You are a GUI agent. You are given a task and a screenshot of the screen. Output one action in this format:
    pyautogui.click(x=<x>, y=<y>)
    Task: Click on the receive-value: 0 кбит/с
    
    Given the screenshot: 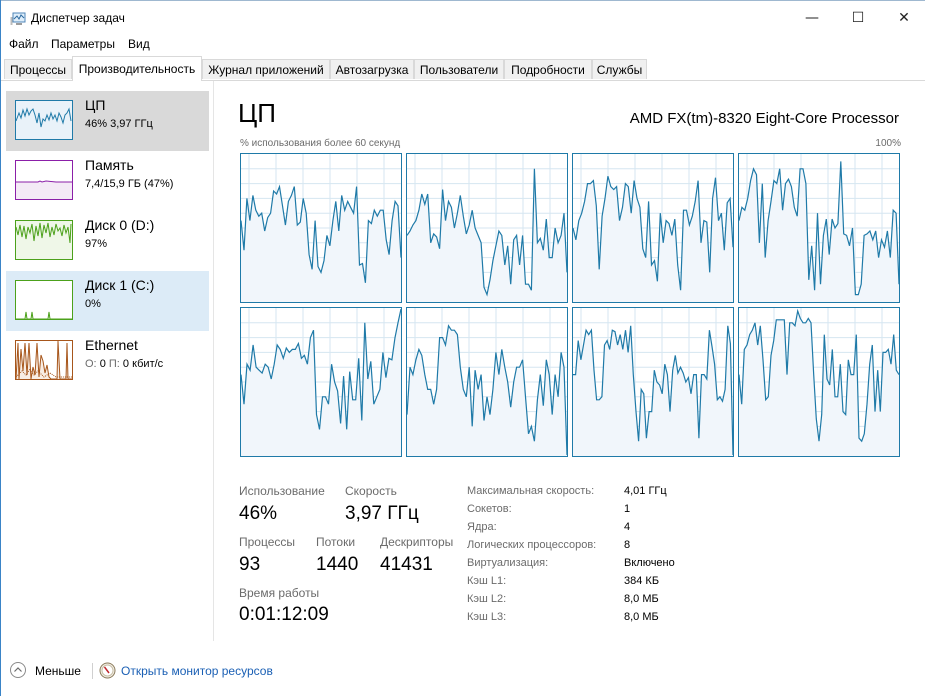 What is the action you would take?
    pyautogui.click(x=143, y=364)
    